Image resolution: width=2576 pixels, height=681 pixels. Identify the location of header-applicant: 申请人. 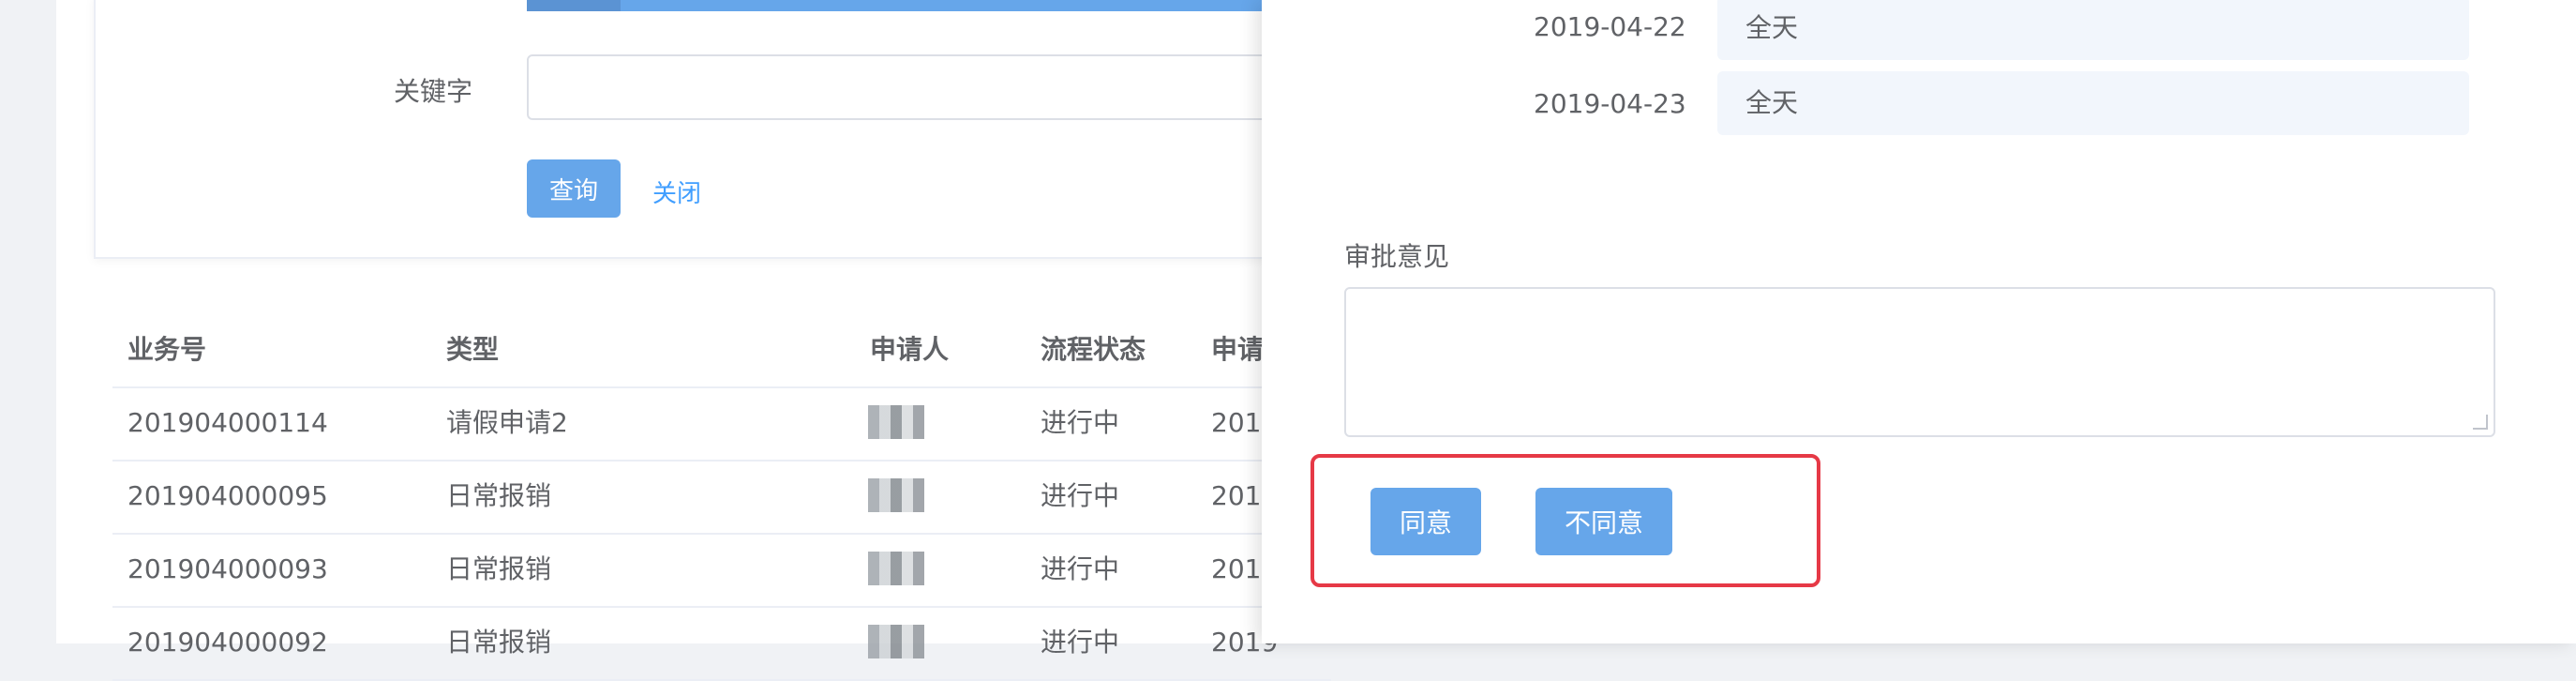
(910, 349).